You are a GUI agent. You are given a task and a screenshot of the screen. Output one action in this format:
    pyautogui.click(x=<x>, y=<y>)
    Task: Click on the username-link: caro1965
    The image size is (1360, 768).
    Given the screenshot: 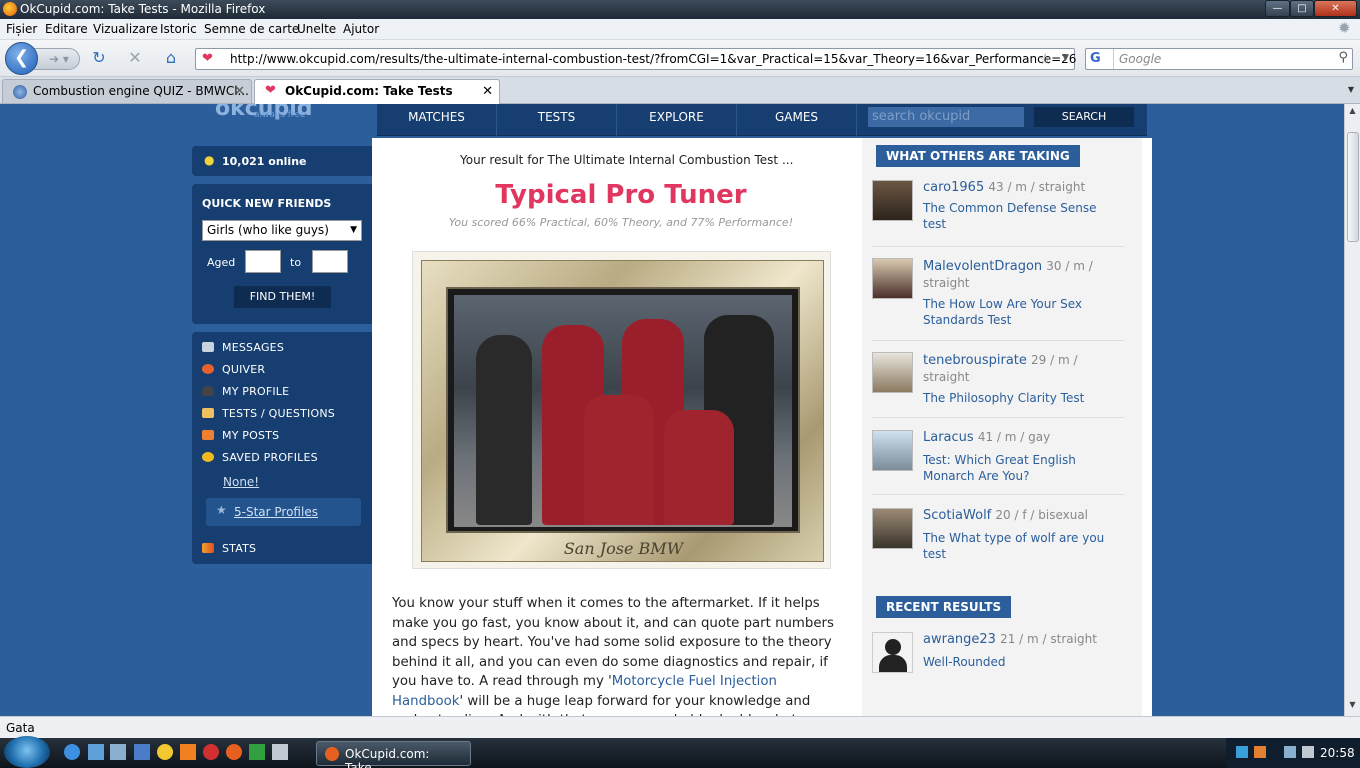 What is the action you would take?
    pyautogui.click(x=953, y=187)
    